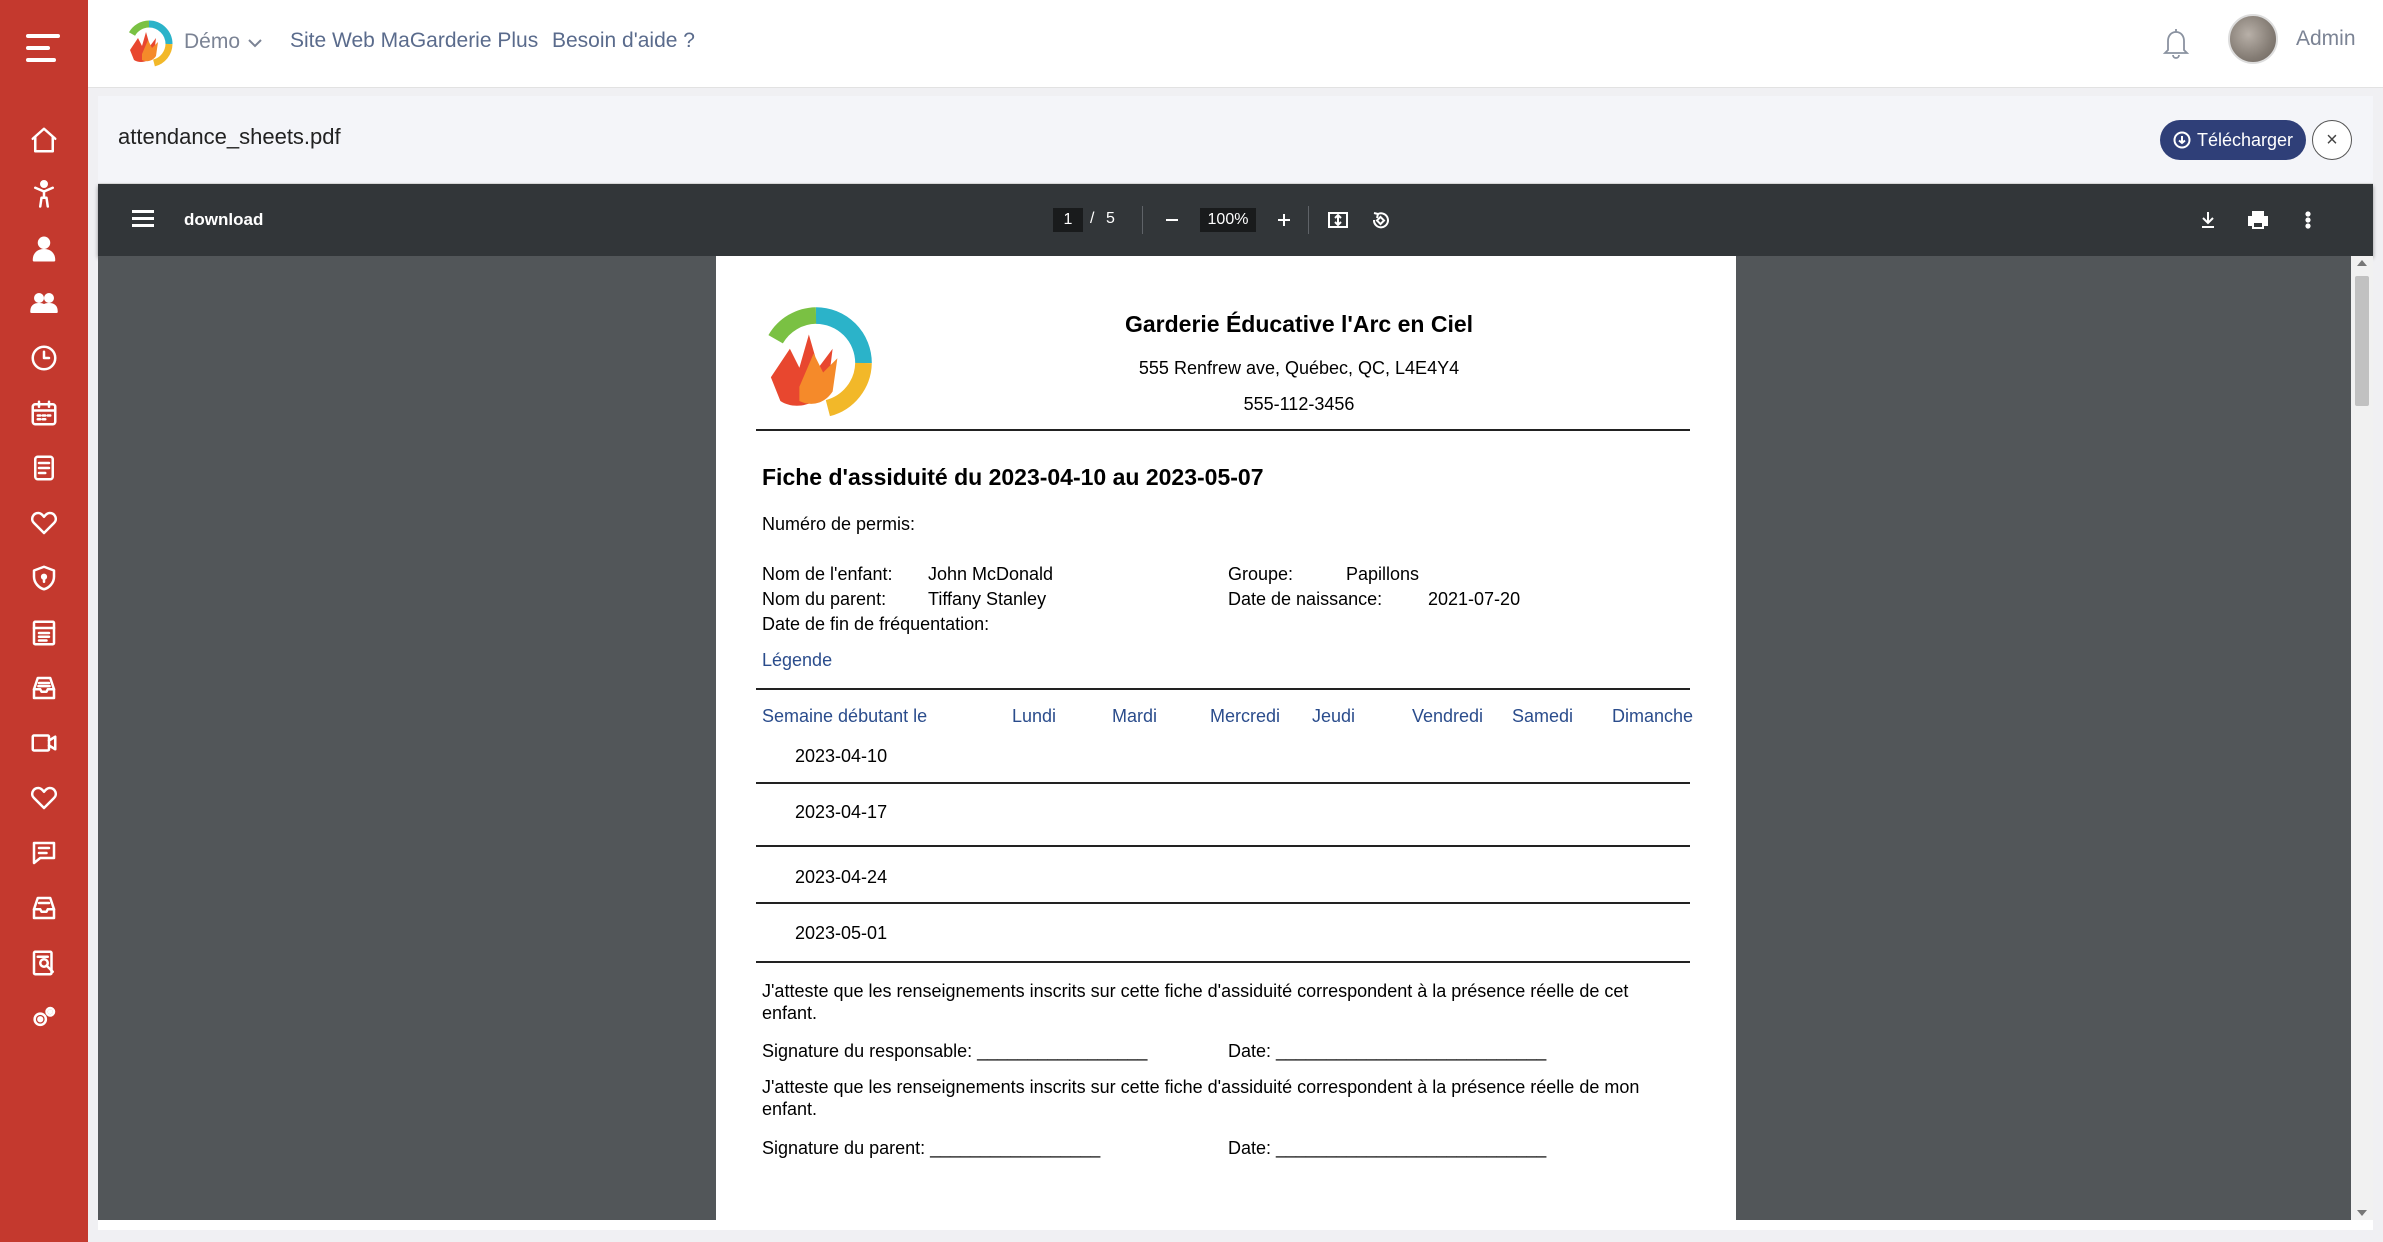 The width and height of the screenshot is (2383, 1242). I want to click on chevron-down-icon, so click(255, 43).